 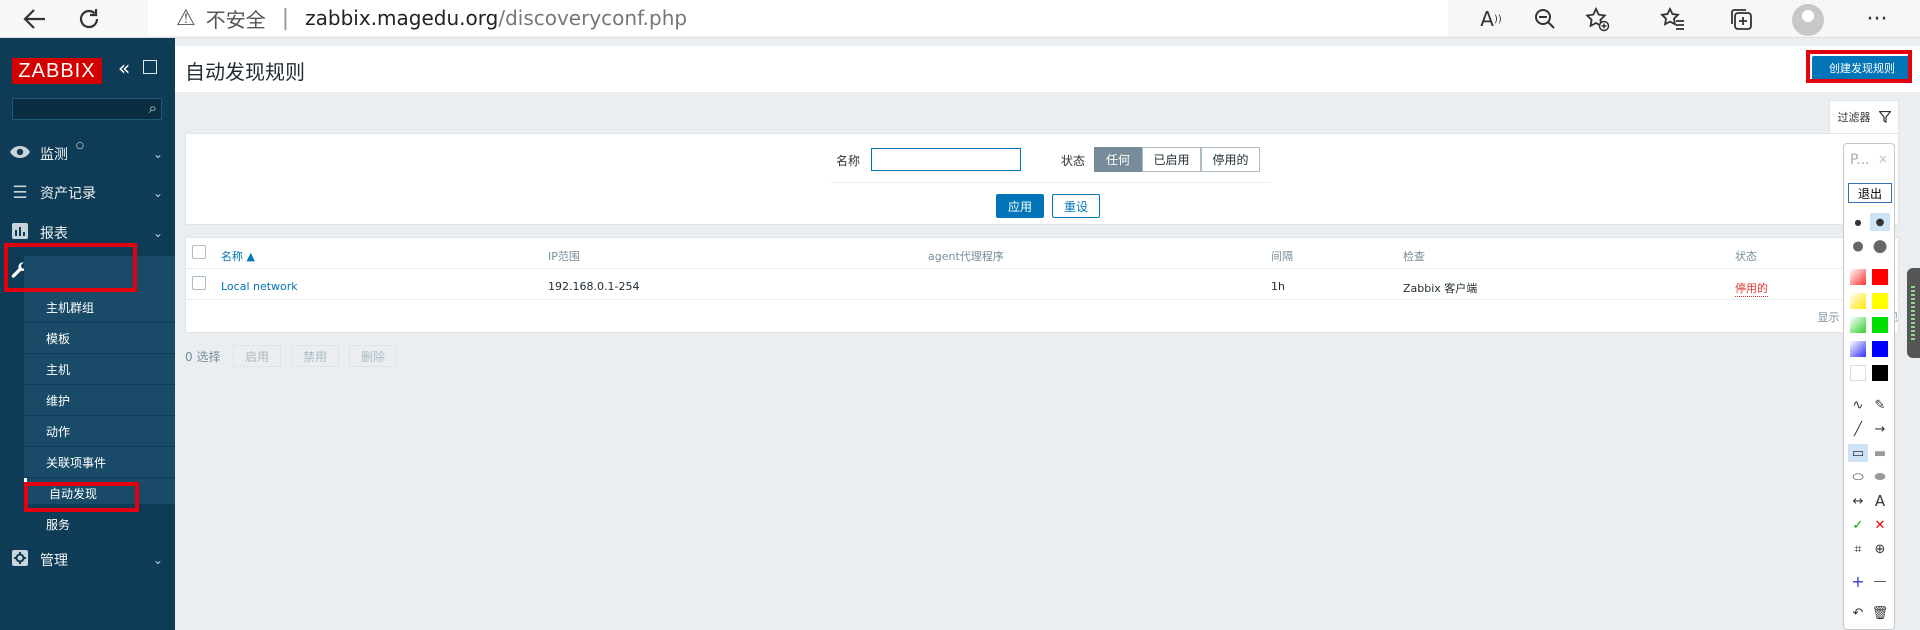 I want to click on ellipse-tool-icon: ⬭, so click(x=1858, y=477).